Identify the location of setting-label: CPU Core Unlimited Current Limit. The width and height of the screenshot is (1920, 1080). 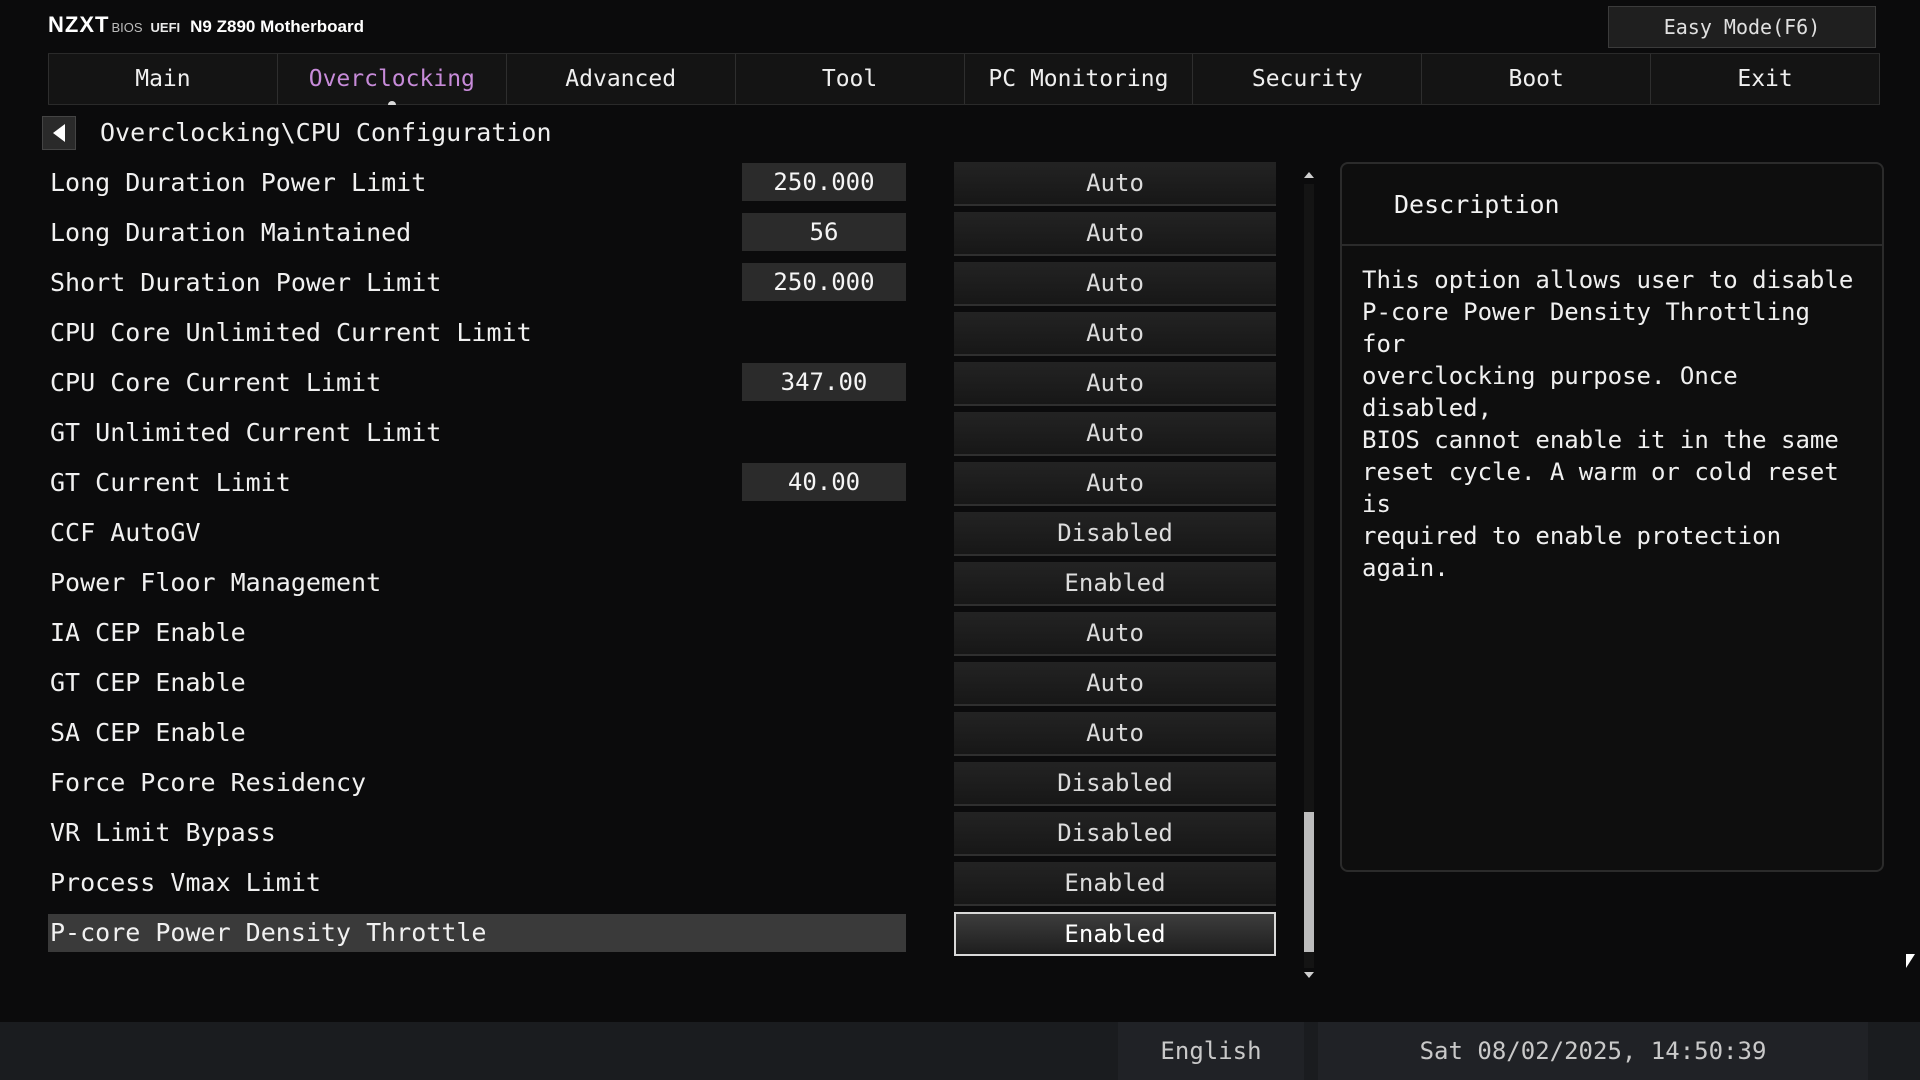
(291, 332).